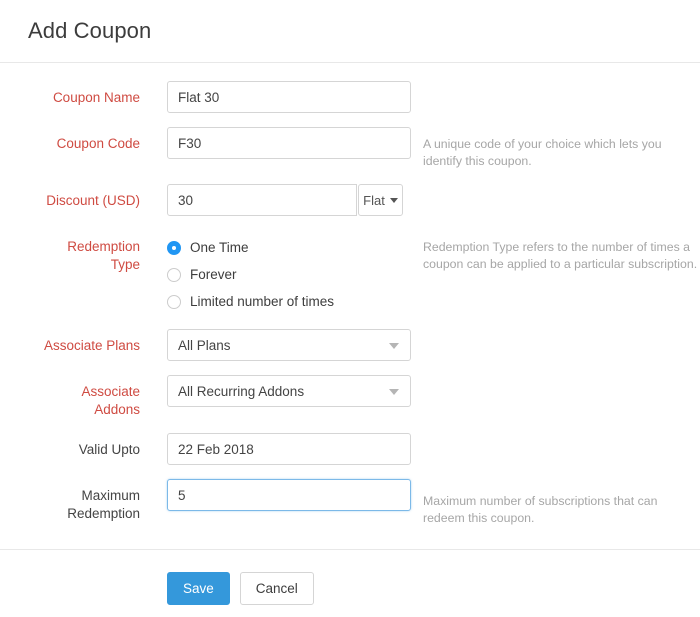  What do you see at coordinates (213, 274) in the screenshot?
I see `radio-forever-label: Forever` at bounding box center [213, 274].